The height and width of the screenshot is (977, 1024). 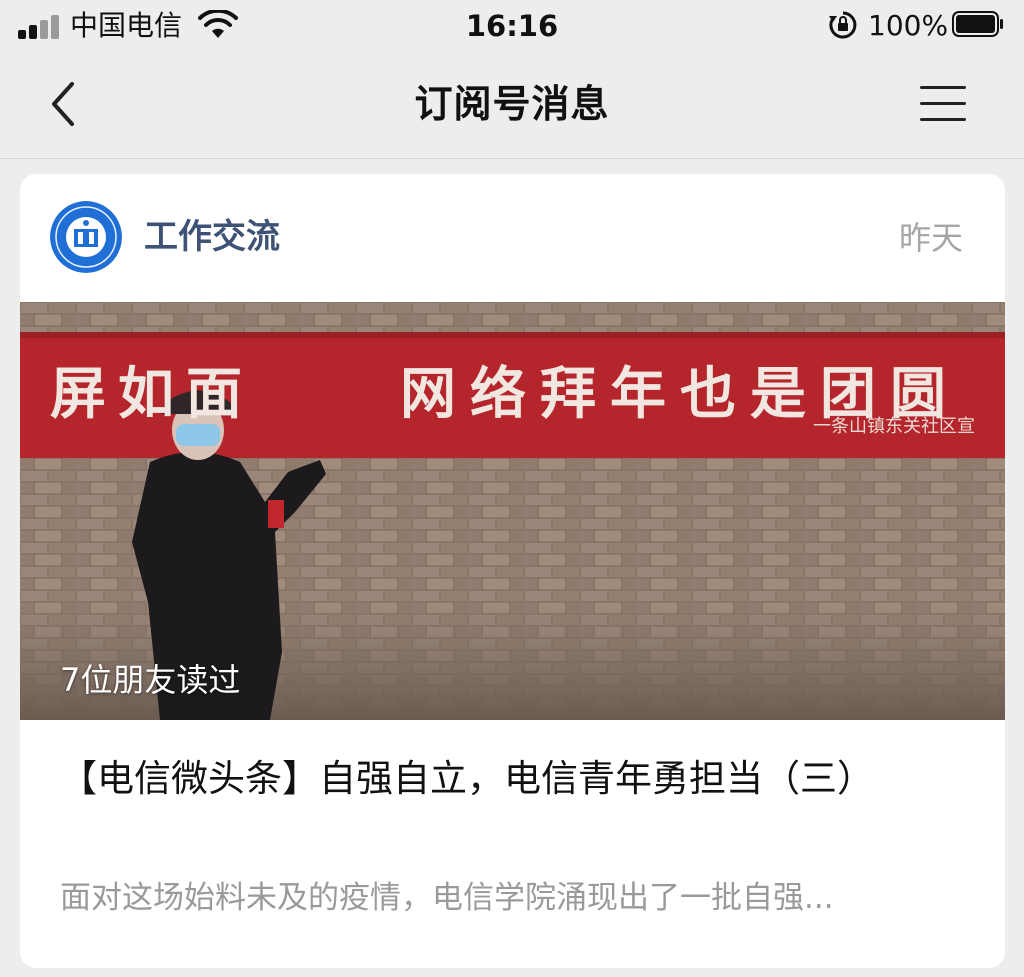 What do you see at coordinates (212, 237) in the screenshot?
I see `account-name: 工作交流` at bounding box center [212, 237].